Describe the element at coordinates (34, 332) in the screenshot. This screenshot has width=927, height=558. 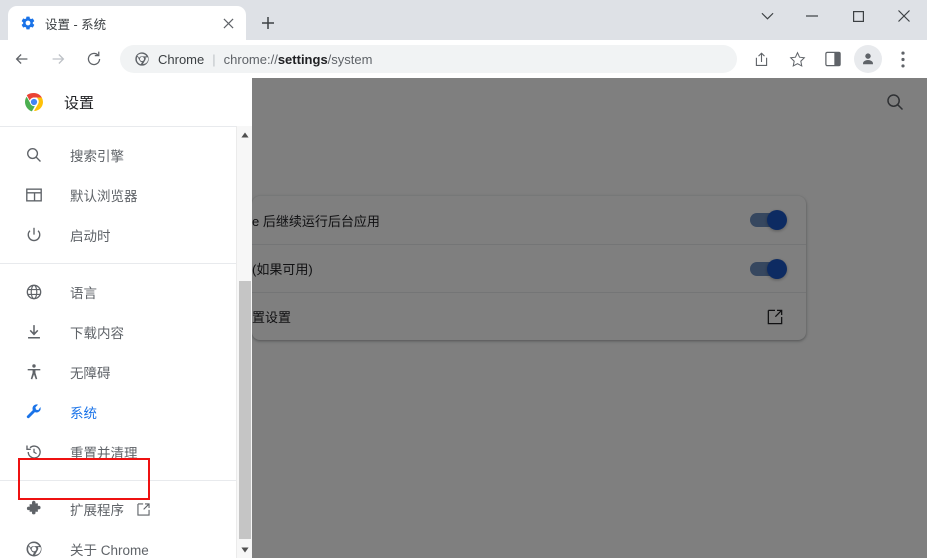
I see `download-icon` at that location.